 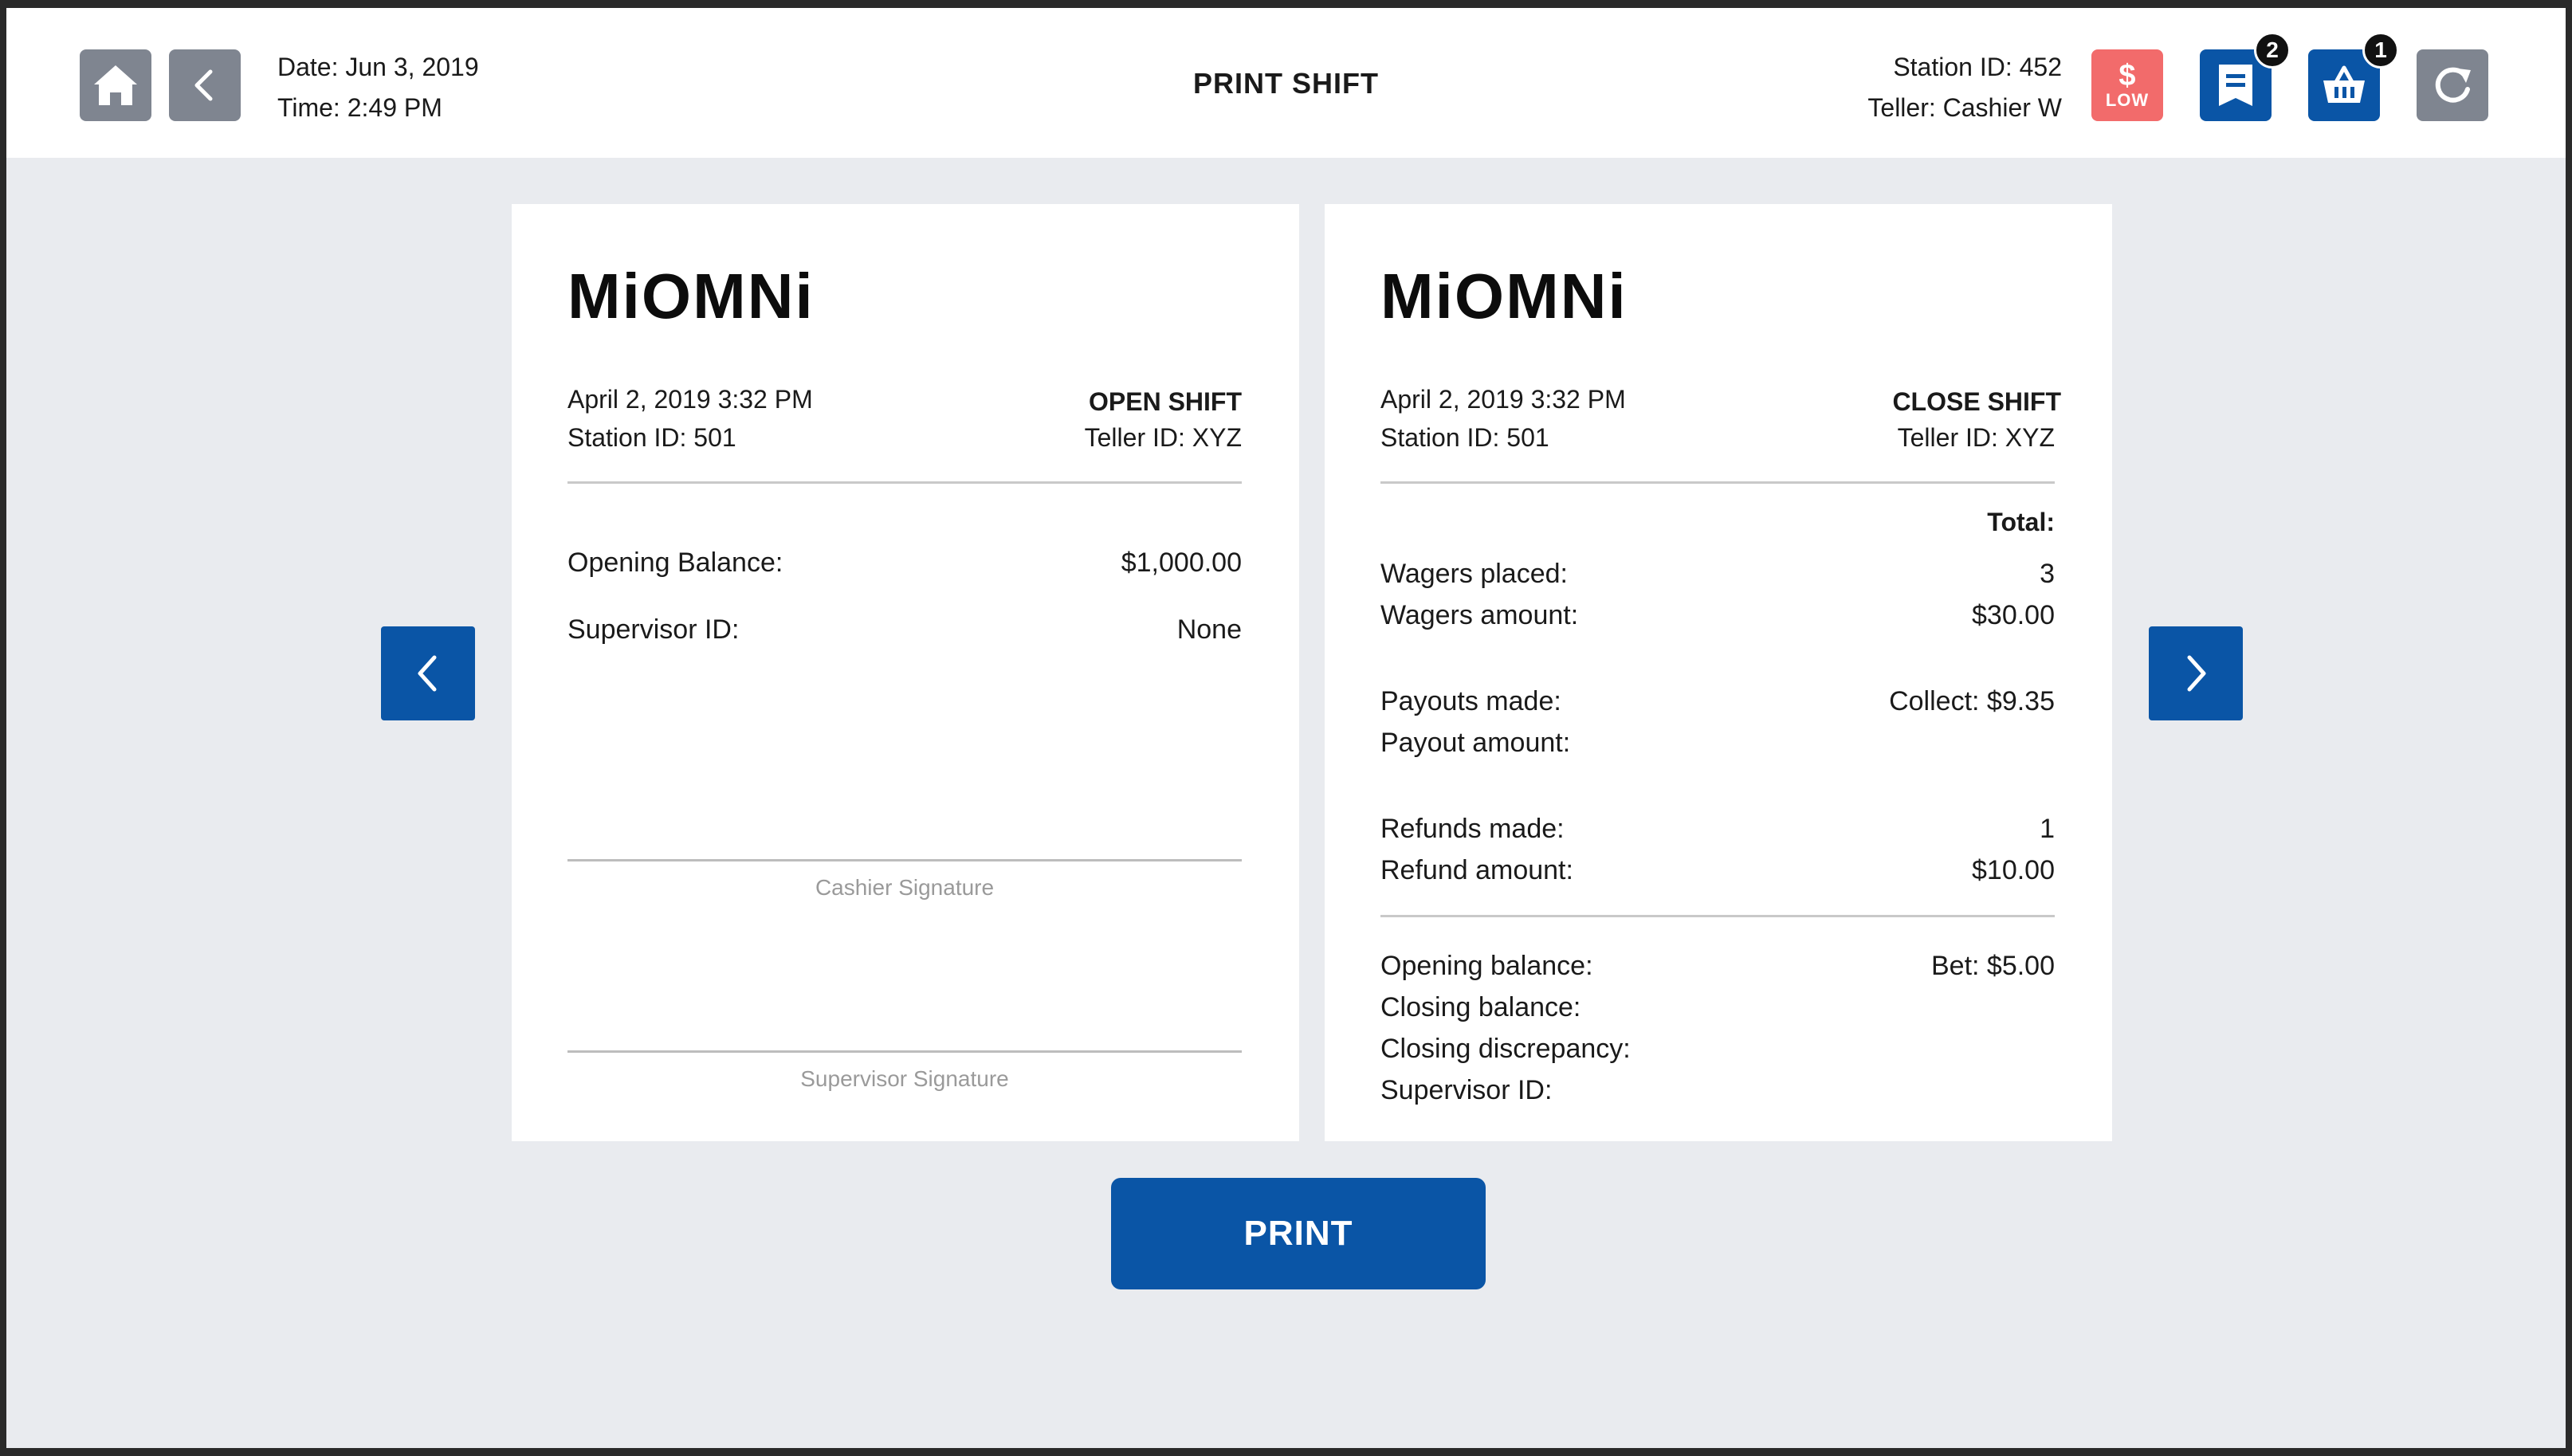 What do you see at coordinates (1717, 742) in the screenshot?
I see `payout-amount-row: Payout amount:` at bounding box center [1717, 742].